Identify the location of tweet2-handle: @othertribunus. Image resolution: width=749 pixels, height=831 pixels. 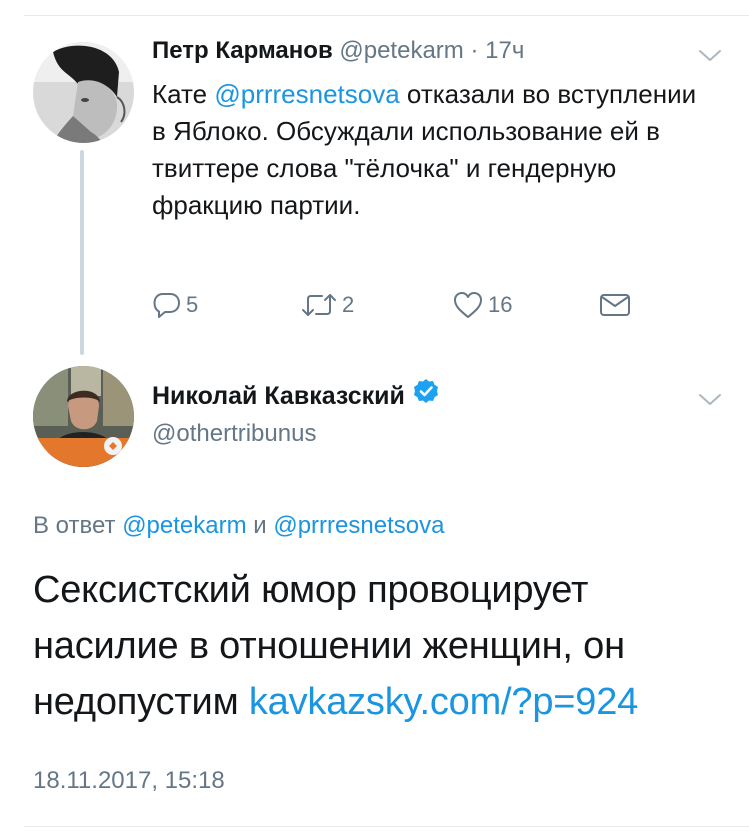
(234, 434).